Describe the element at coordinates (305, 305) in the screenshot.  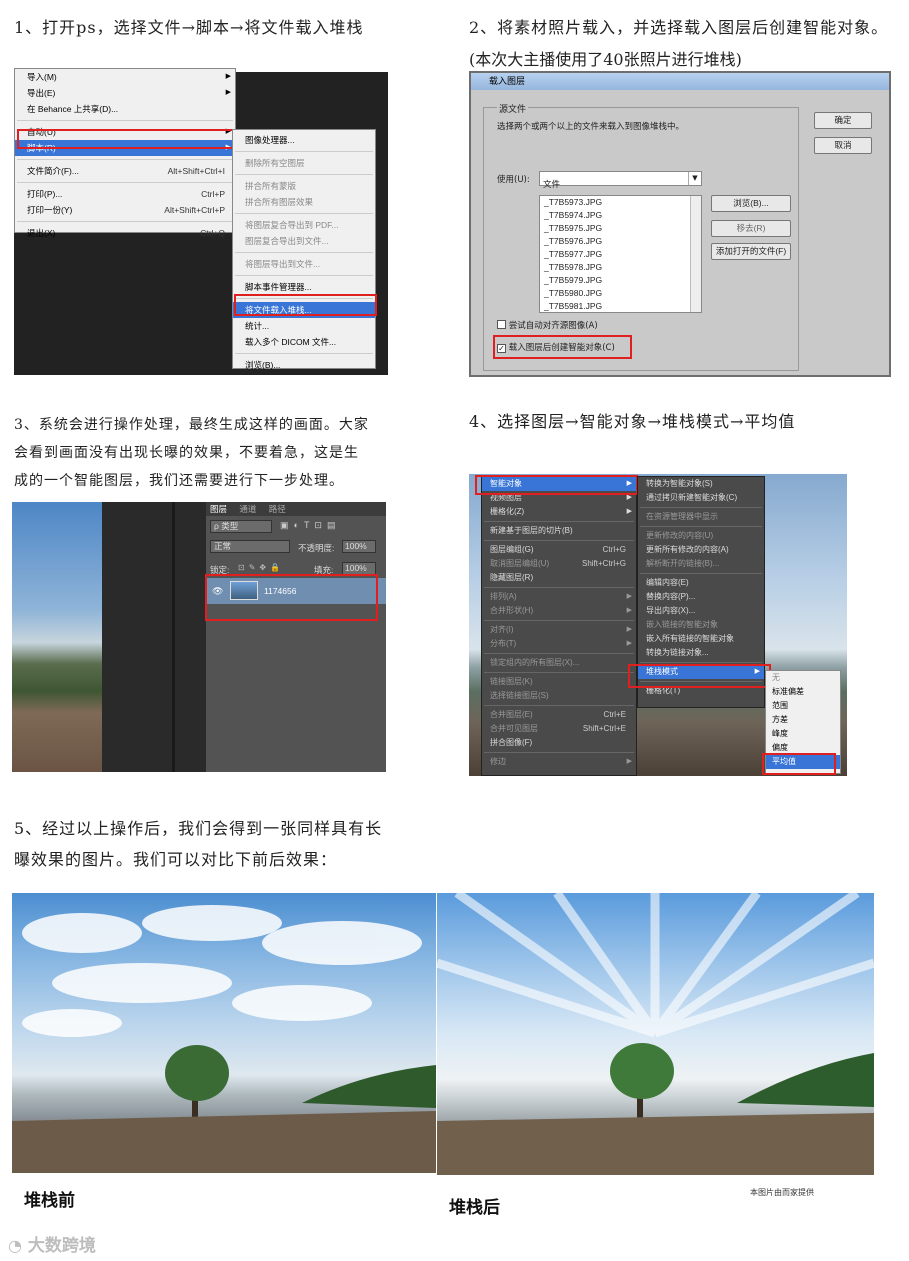
I see `highlight-load-stack` at that location.